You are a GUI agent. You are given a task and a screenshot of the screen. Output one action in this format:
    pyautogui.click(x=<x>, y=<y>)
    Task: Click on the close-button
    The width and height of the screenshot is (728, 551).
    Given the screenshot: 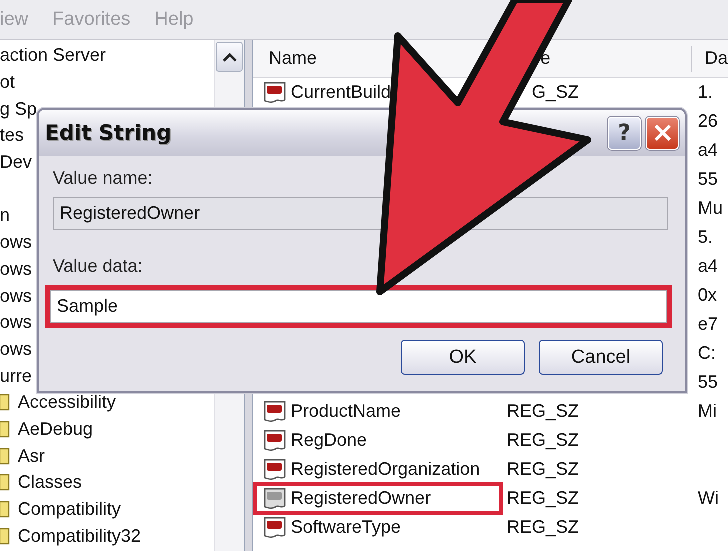 What is the action you would take?
    pyautogui.click(x=662, y=133)
    